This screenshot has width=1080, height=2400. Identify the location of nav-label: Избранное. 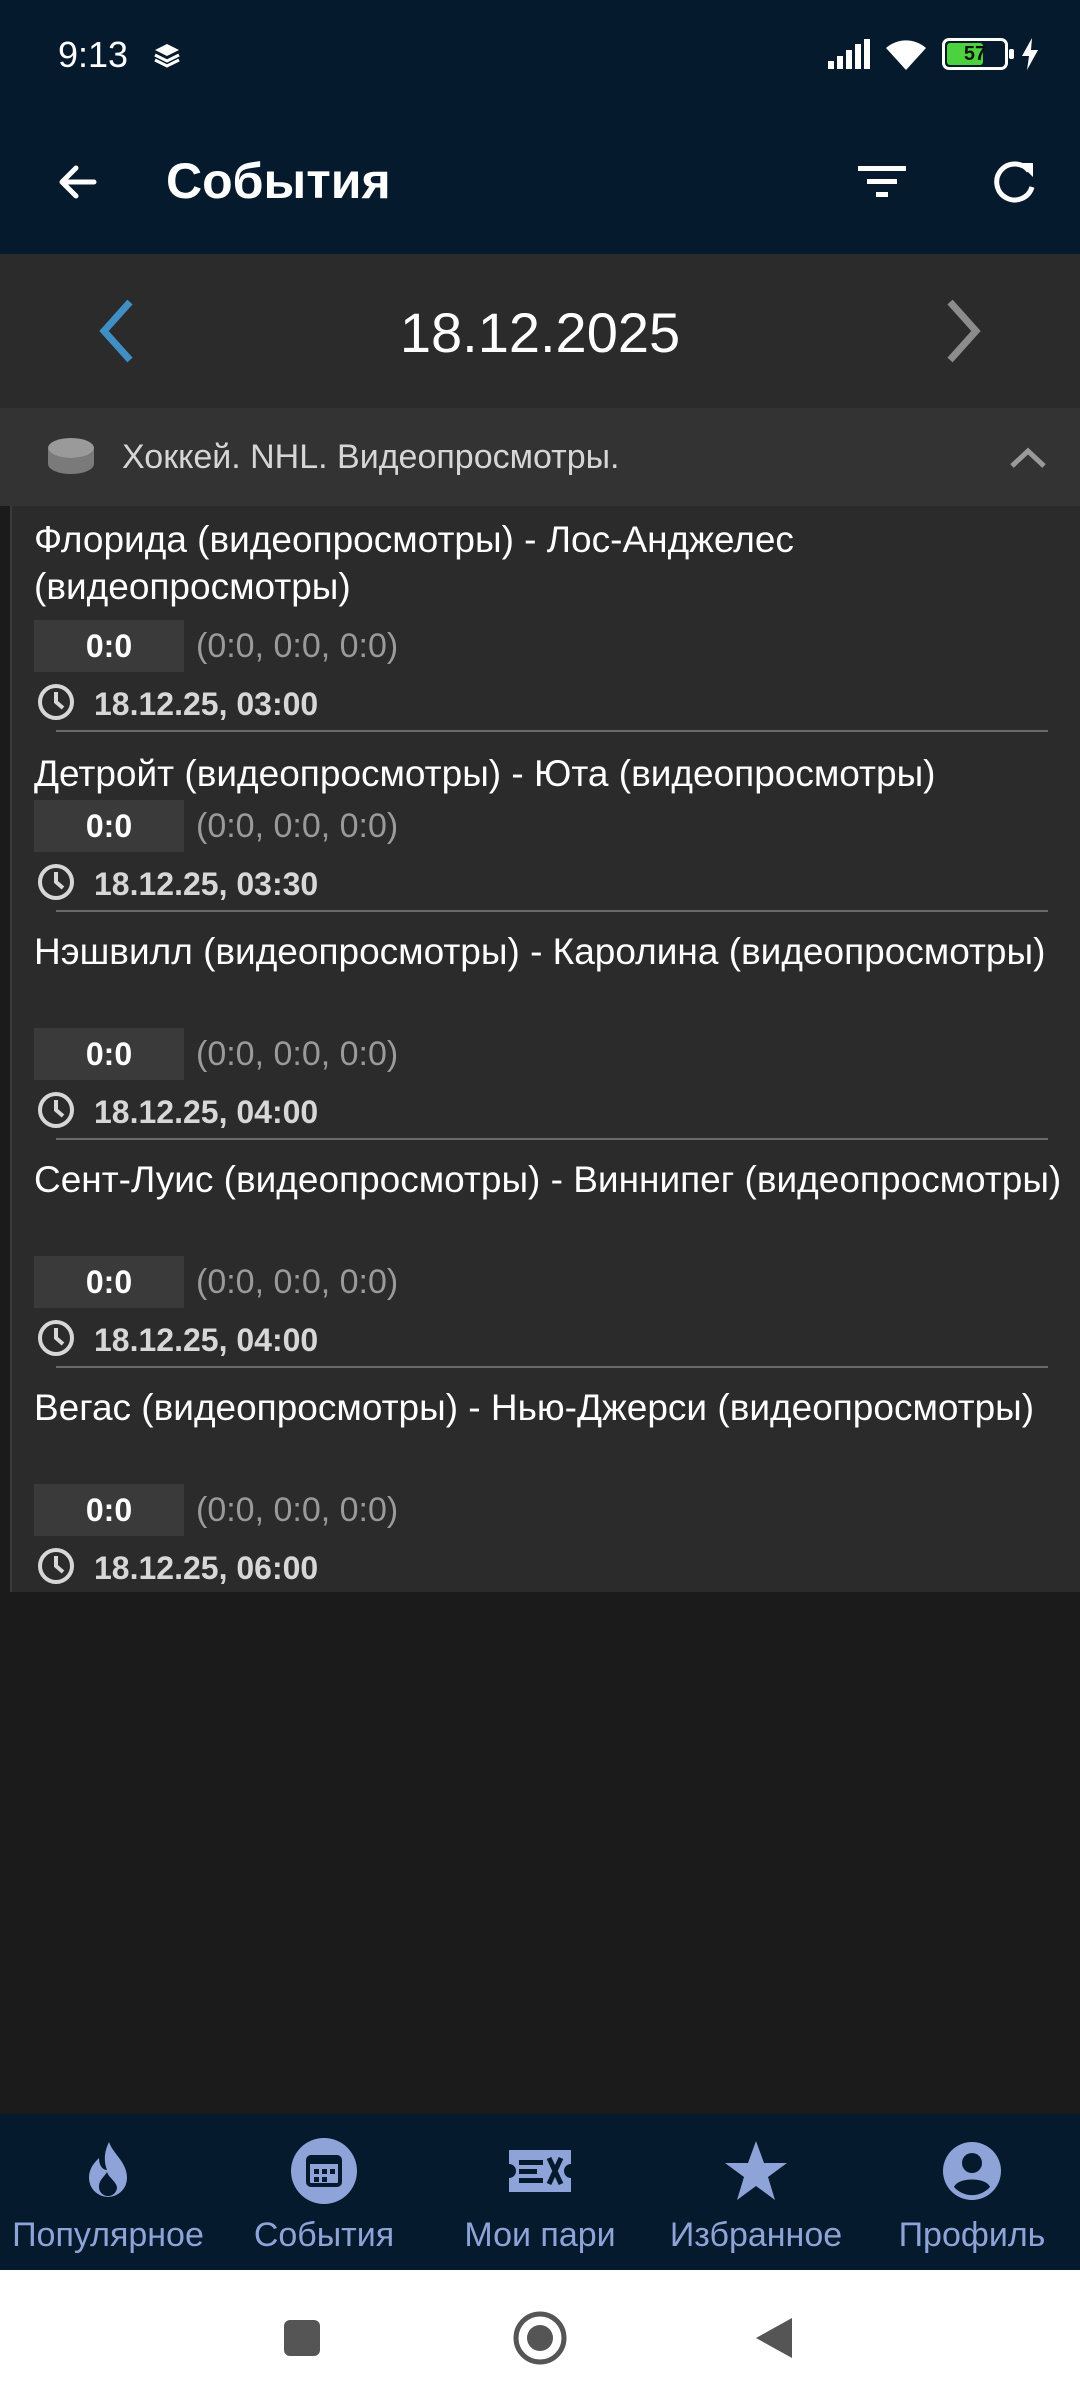
(756, 2235).